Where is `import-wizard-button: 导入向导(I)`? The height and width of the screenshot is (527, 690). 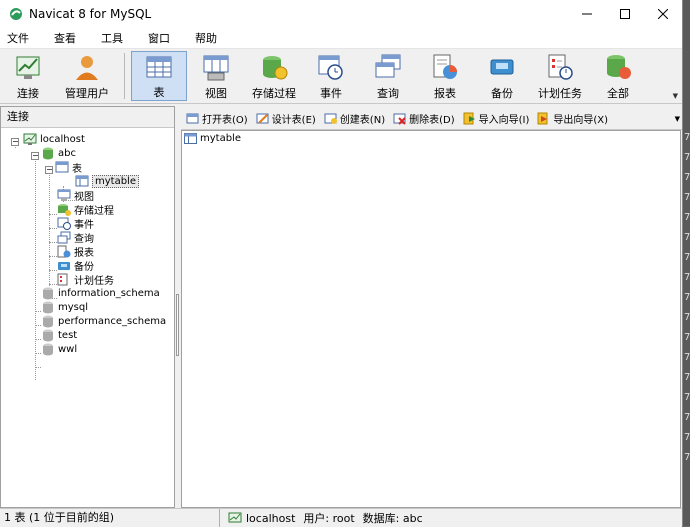 import-wizard-button: 导入向导(I) is located at coordinates (496, 118).